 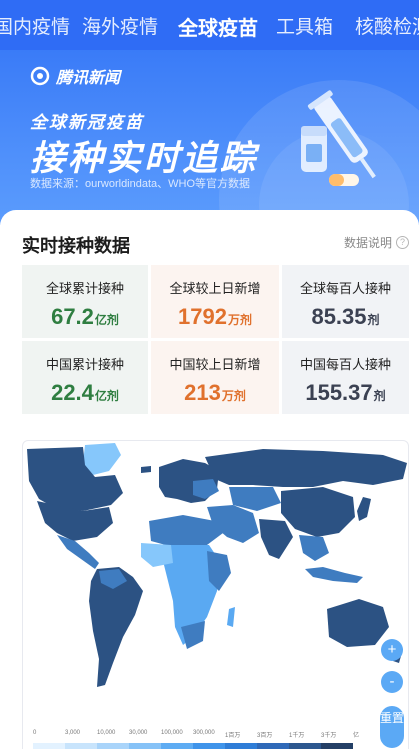 I want to click on stat-label: 中国每百人接种, so click(x=345, y=364).